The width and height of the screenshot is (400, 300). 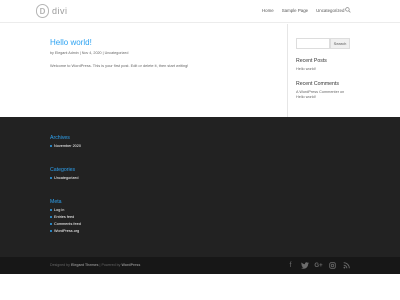 What do you see at coordinates (130, 265) in the screenshot?
I see `credits-platform-link: WordPress` at bounding box center [130, 265].